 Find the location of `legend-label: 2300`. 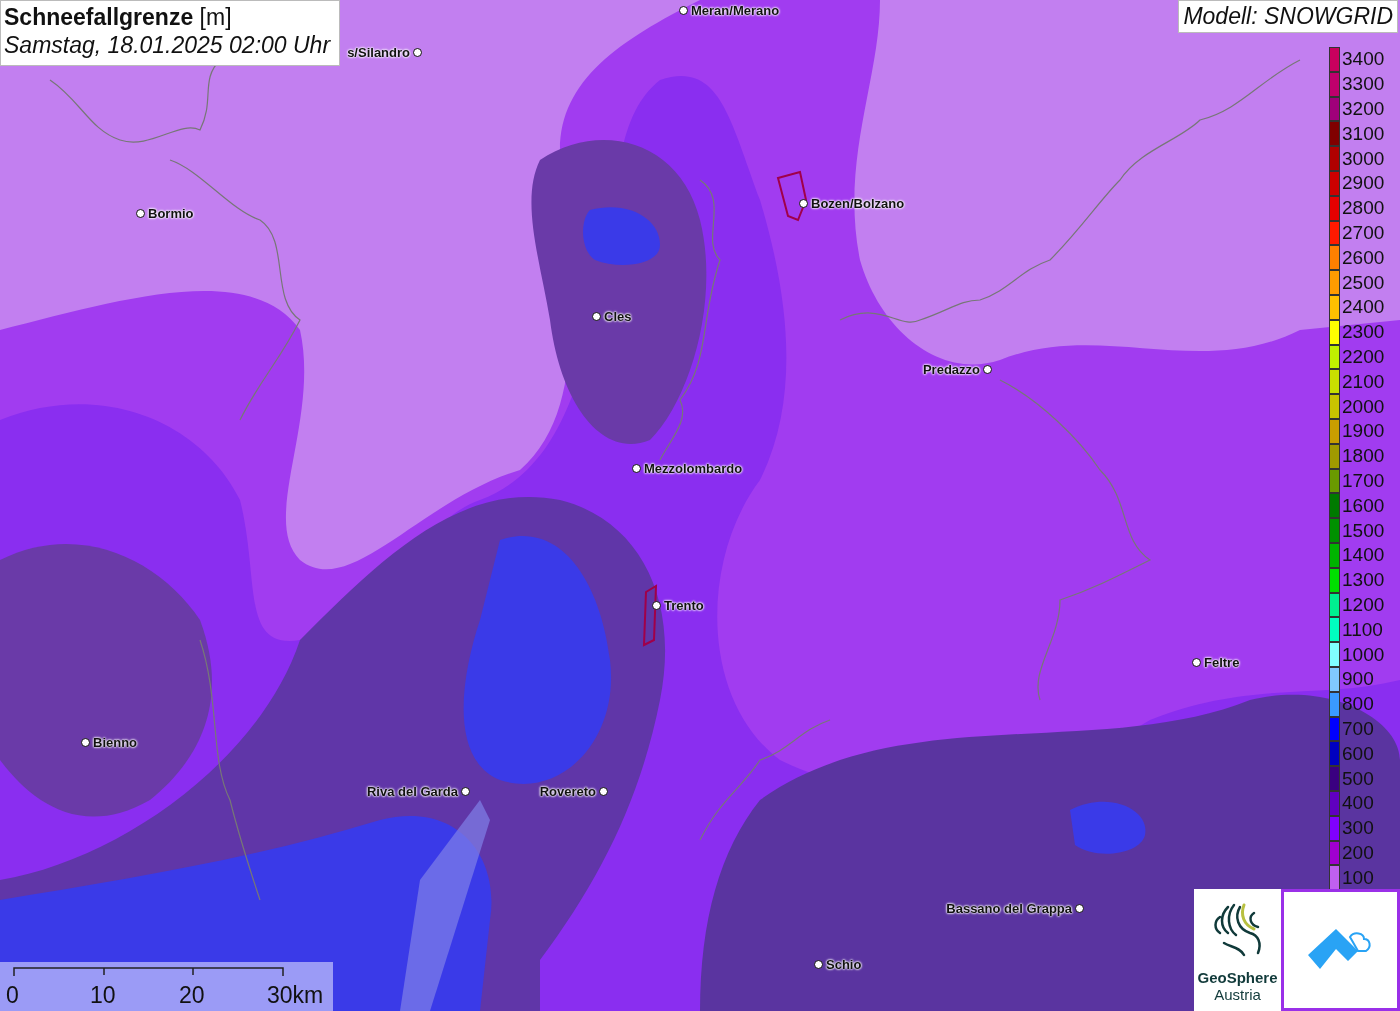

legend-label: 2300 is located at coordinates (1363, 332).